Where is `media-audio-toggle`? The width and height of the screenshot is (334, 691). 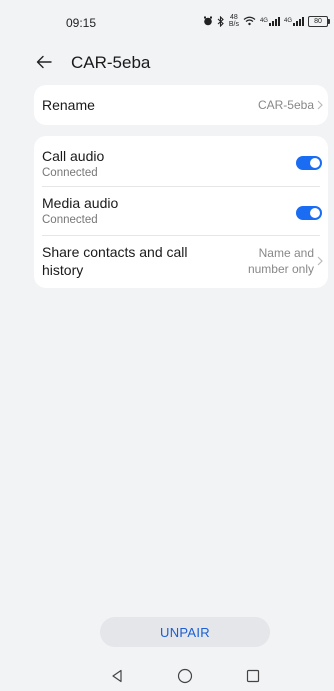
media-audio-toggle is located at coordinates (309, 213).